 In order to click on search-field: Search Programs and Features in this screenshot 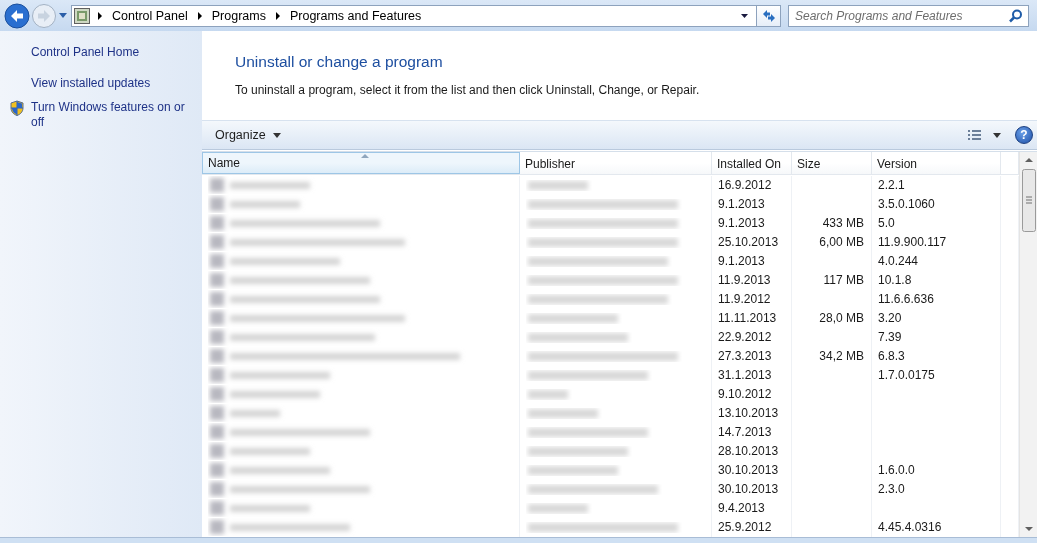, I will do `click(908, 15)`.